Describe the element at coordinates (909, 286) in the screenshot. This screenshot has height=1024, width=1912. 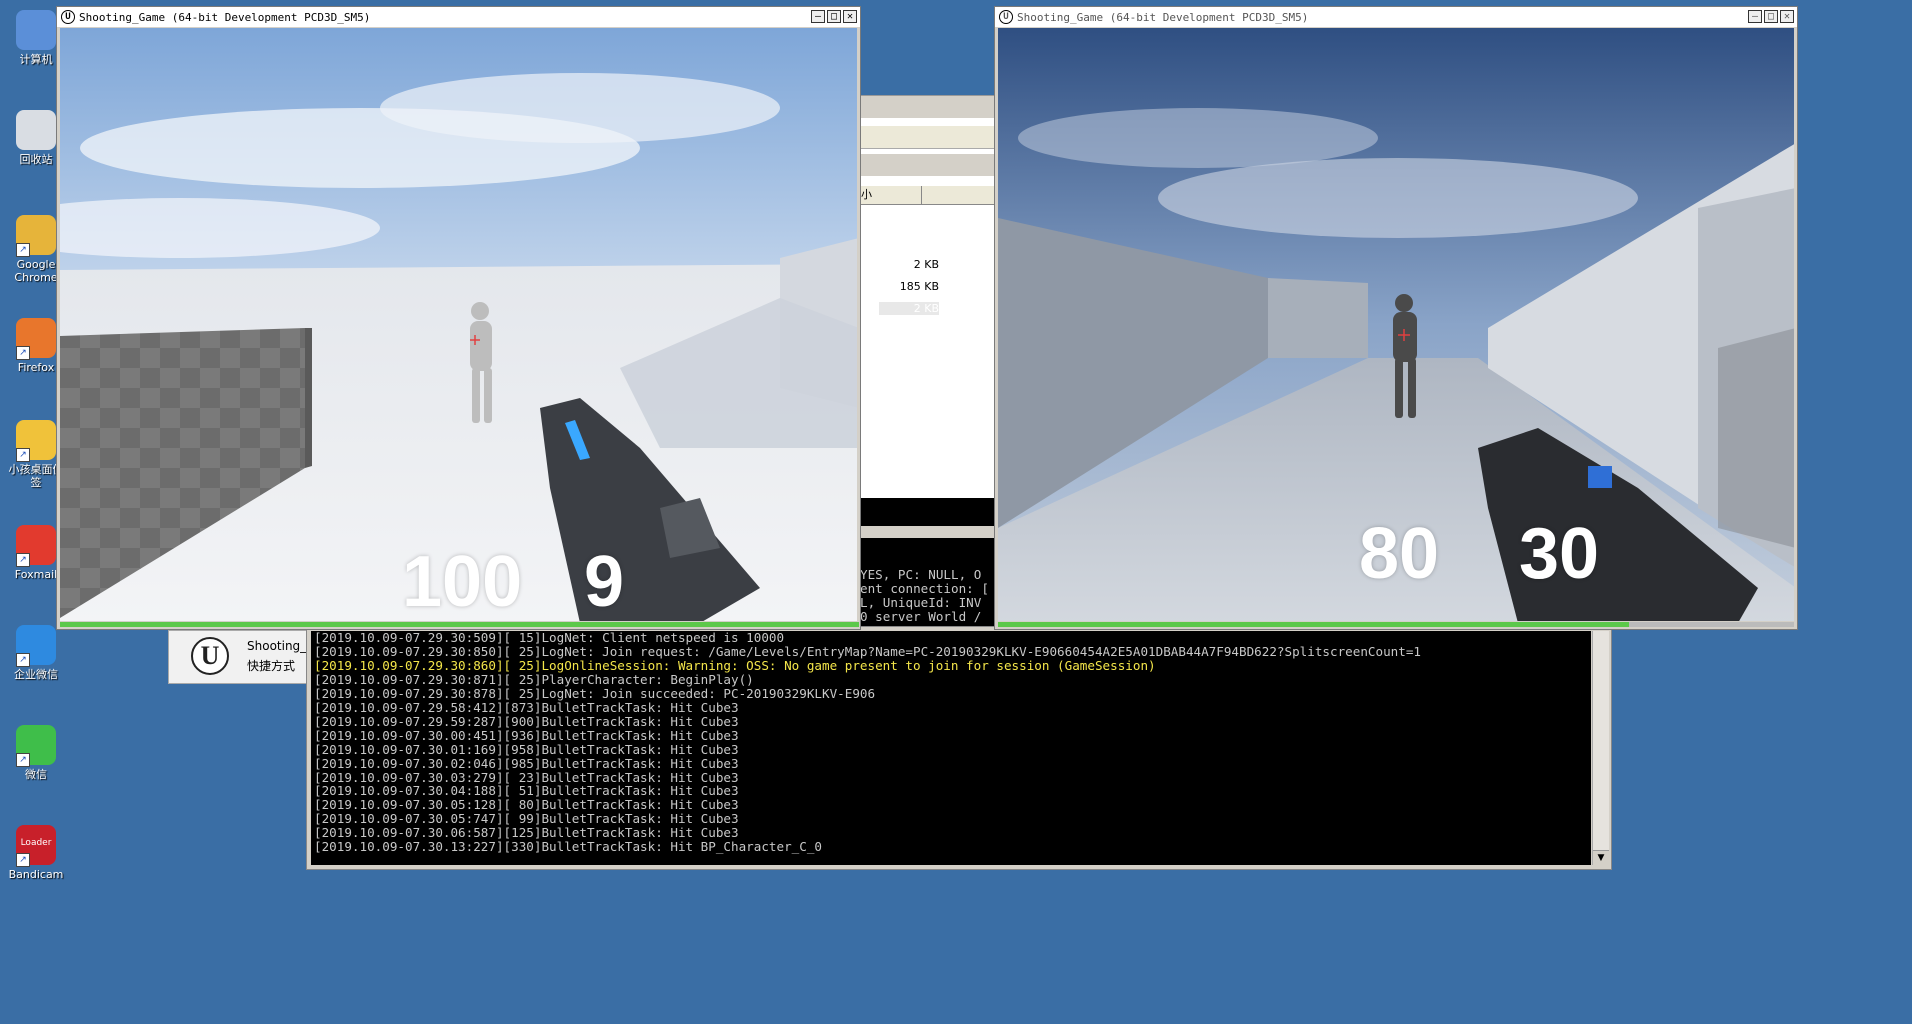
I see `file-size-cell: 185 KB` at that location.